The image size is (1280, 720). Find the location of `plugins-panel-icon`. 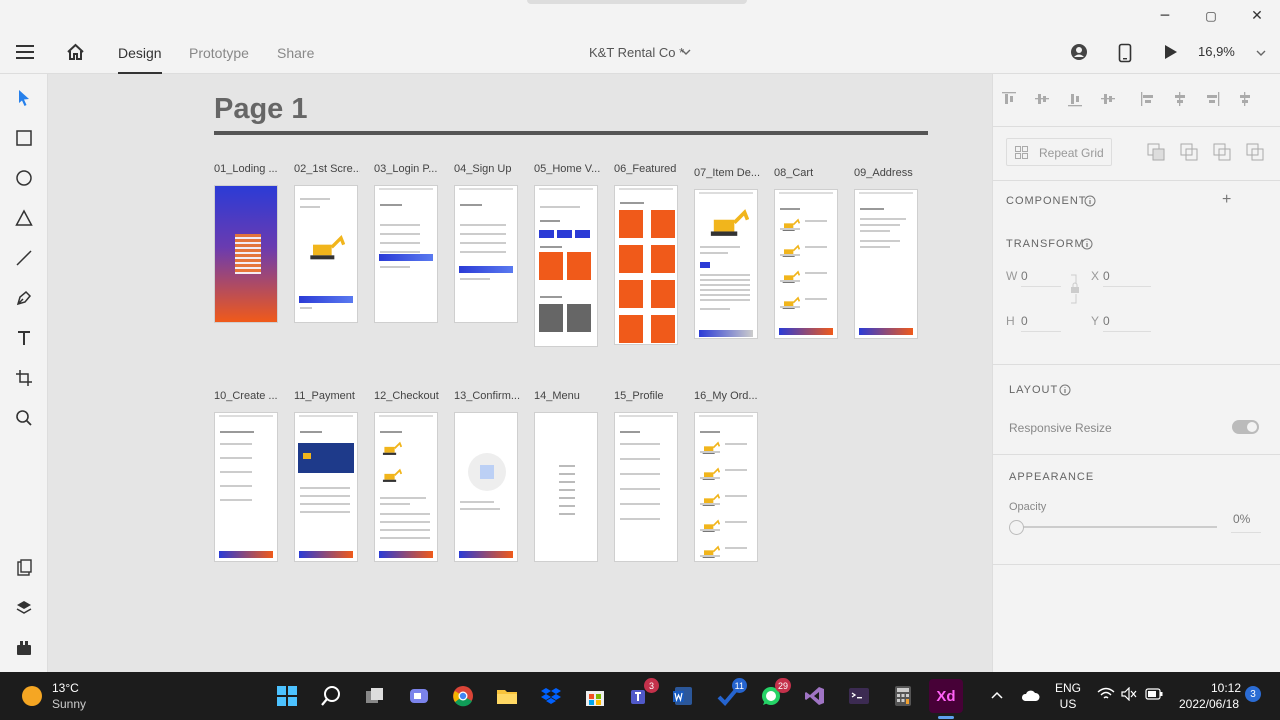

plugins-panel-icon is located at coordinates (24, 648).